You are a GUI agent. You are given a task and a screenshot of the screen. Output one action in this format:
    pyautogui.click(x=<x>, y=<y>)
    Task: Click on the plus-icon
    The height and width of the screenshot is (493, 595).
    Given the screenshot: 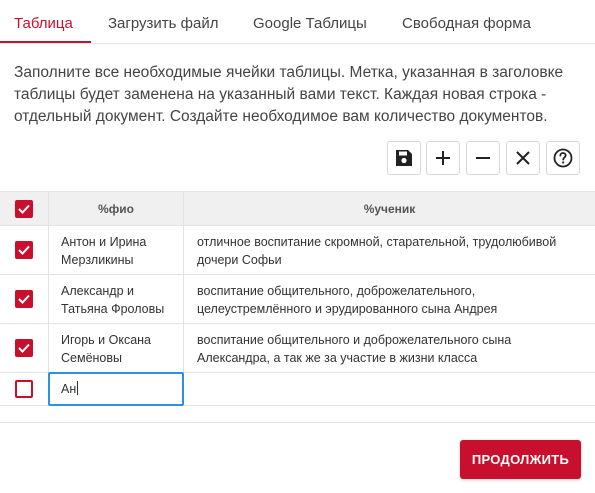 What is the action you would take?
    pyautogui.click(x=443, y=158)
    